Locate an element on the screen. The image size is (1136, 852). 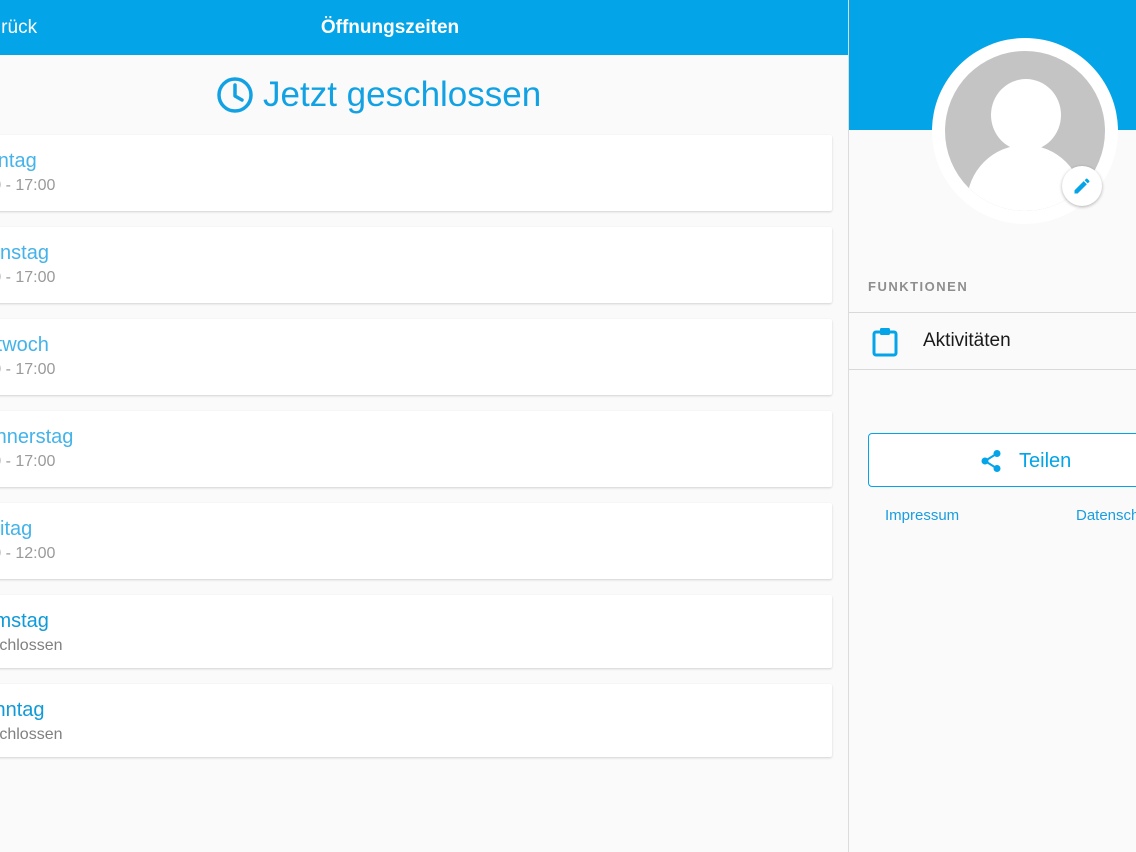
day-card-montag: Montag 9:00 - 17:00 is located at coordinates (416, 173).